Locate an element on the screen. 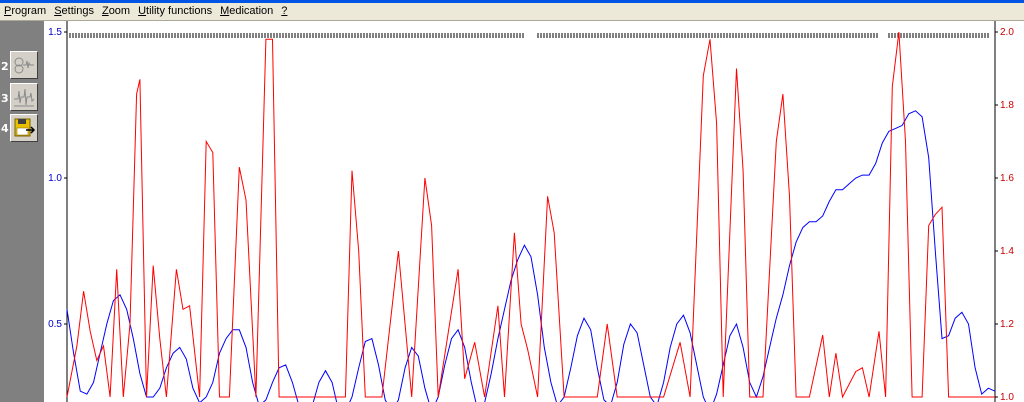 The width and height of the screenshot is (1024, 402). right-tick-label: 1.6 is located at coordinates (1007, 178).